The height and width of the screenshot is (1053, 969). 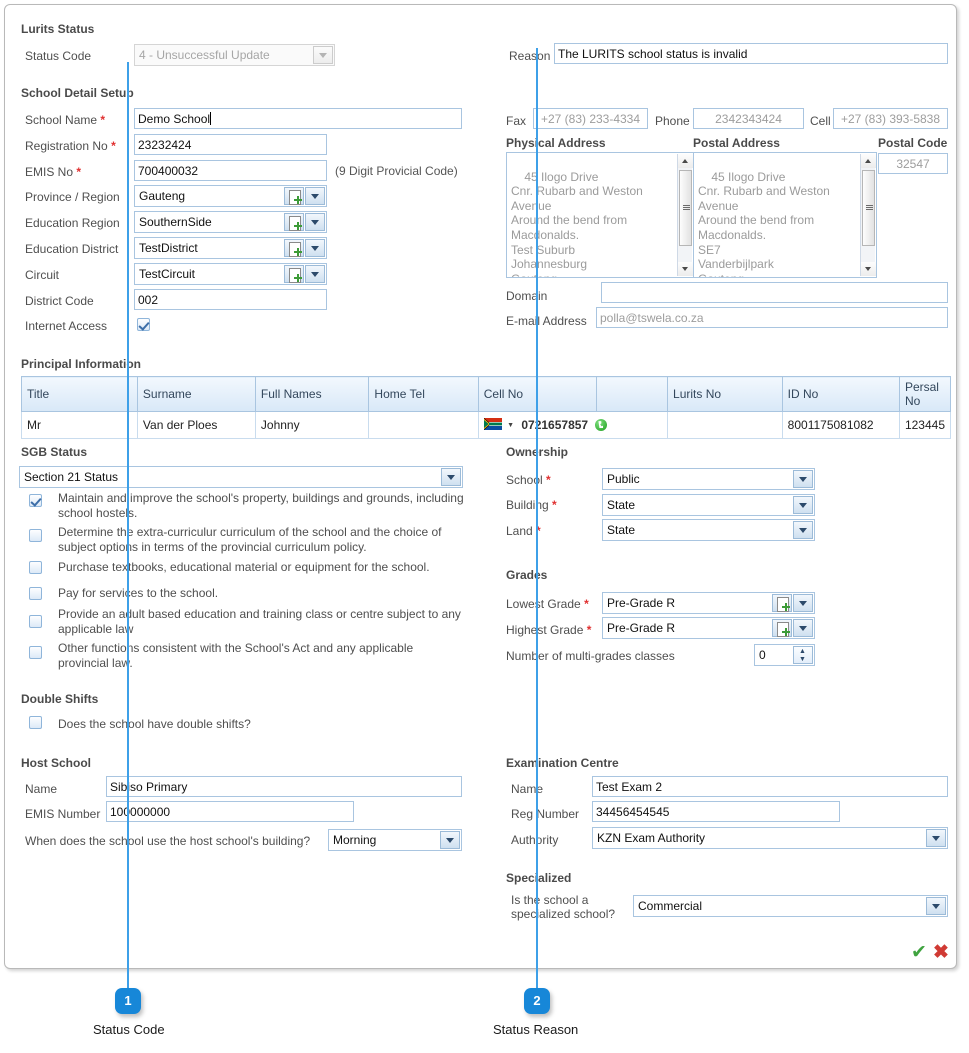 I want to click on south-africa-flag-icon, so click(x=492, y=425).